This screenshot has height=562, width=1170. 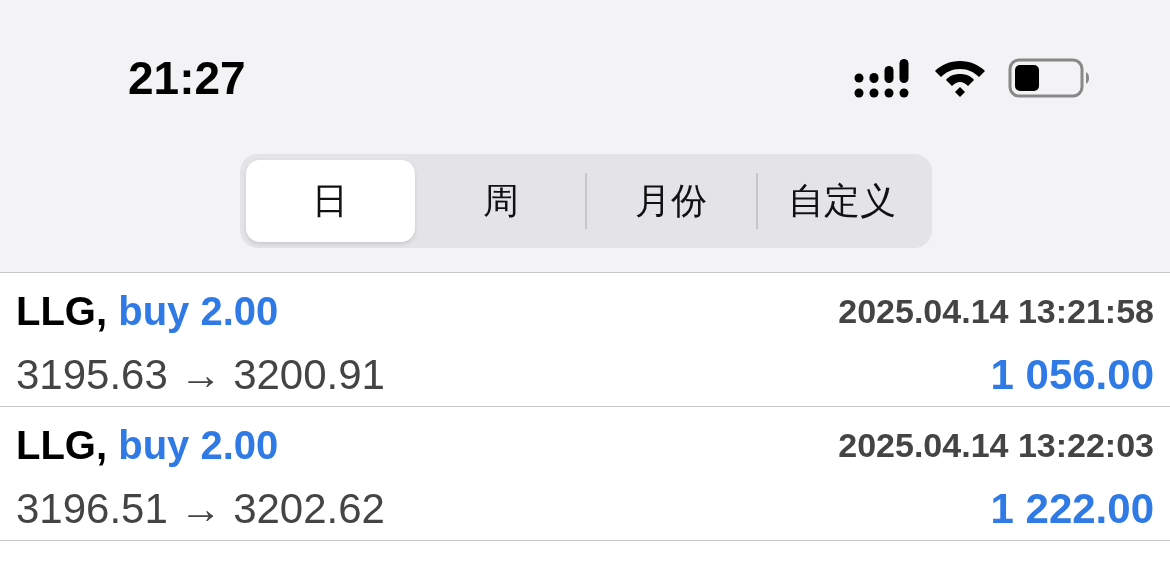 What do you see at coordinates (330, 201) in the screenshot?
I see `period-tab: 日` at bounding box center [330, 201].